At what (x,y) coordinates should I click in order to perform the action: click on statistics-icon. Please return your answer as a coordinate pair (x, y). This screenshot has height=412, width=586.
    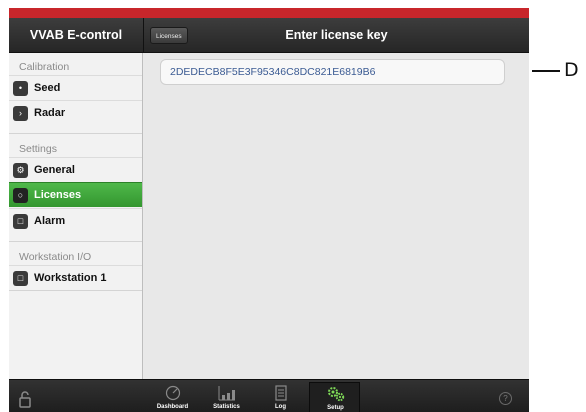
    Looking at the image, I should click on (226, 393).